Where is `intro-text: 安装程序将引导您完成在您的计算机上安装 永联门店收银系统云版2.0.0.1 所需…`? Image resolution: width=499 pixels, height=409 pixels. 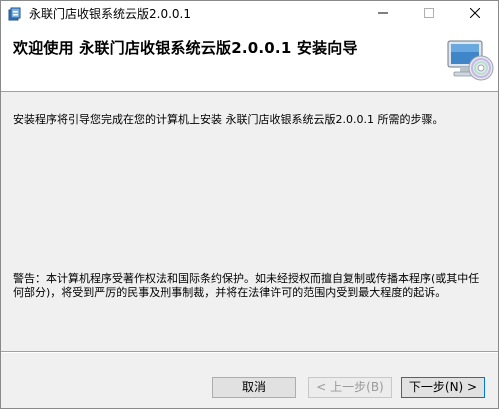 intro-text: 安装程序将引导您完成在您的计算机上安装 永联门店收银系统云版2.0.0.1 所需… is located at coordinates (228, 119).